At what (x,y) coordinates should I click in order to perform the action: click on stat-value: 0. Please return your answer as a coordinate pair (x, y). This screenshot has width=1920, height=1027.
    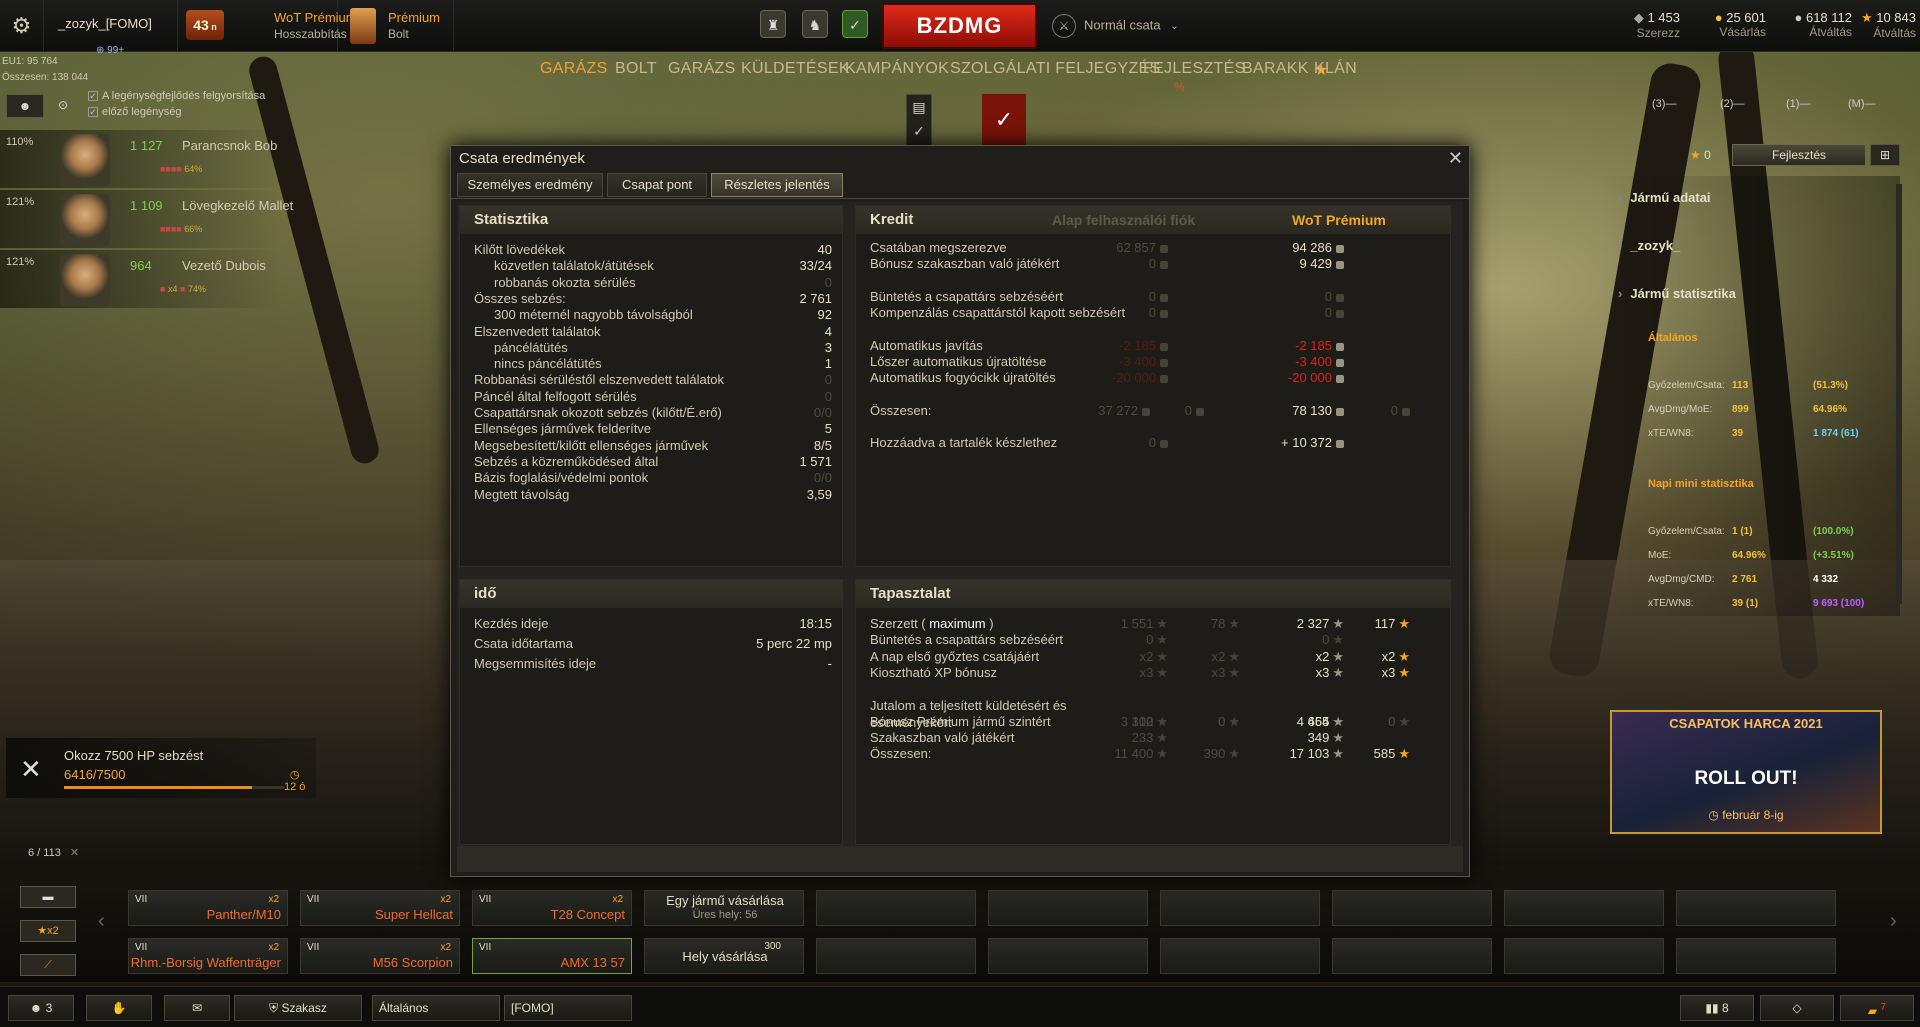
    Looking at the image, I should click on (828, 282).